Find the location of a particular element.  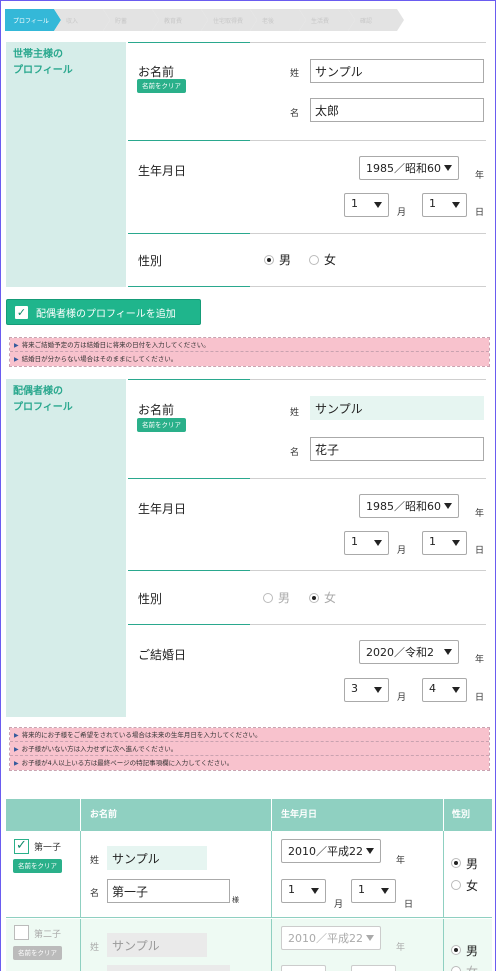

step-confirm: 確認 is located at coordinates (376, 20).